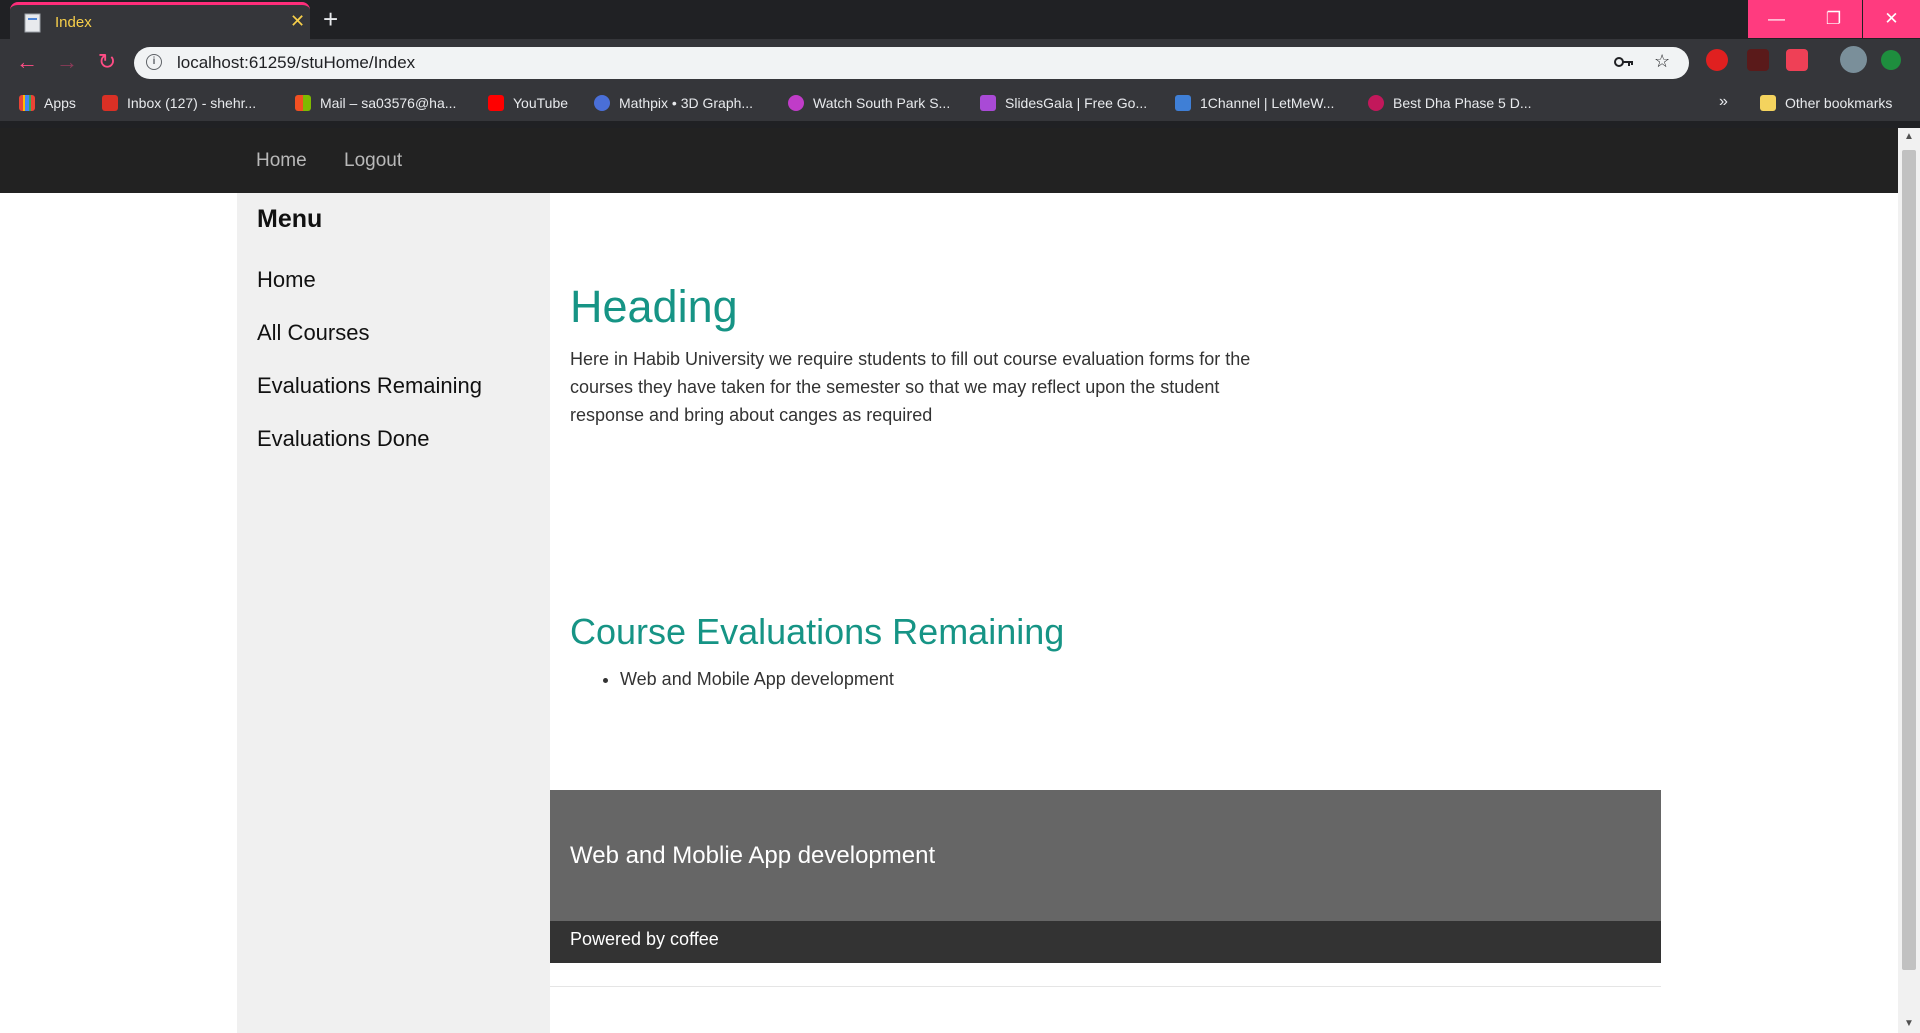 This screenshot has width=1920, height=1033. Describe the element at coordinates (988, 103) in the screenshot. I see `checkbox-icon` at that location.